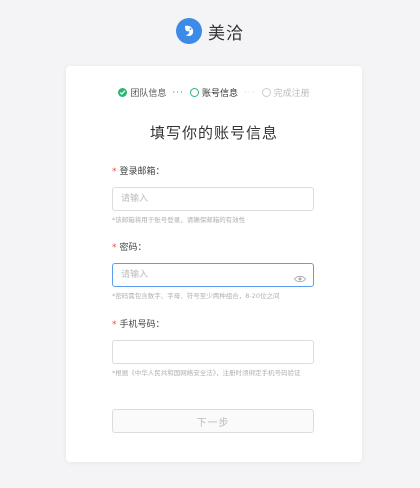 The height and width of the screenshot is (488, 420). What do you see at coordinates (219, 94) in the screenshot?
I see `step-label: 账号信息` at bounding box center [219, 94].